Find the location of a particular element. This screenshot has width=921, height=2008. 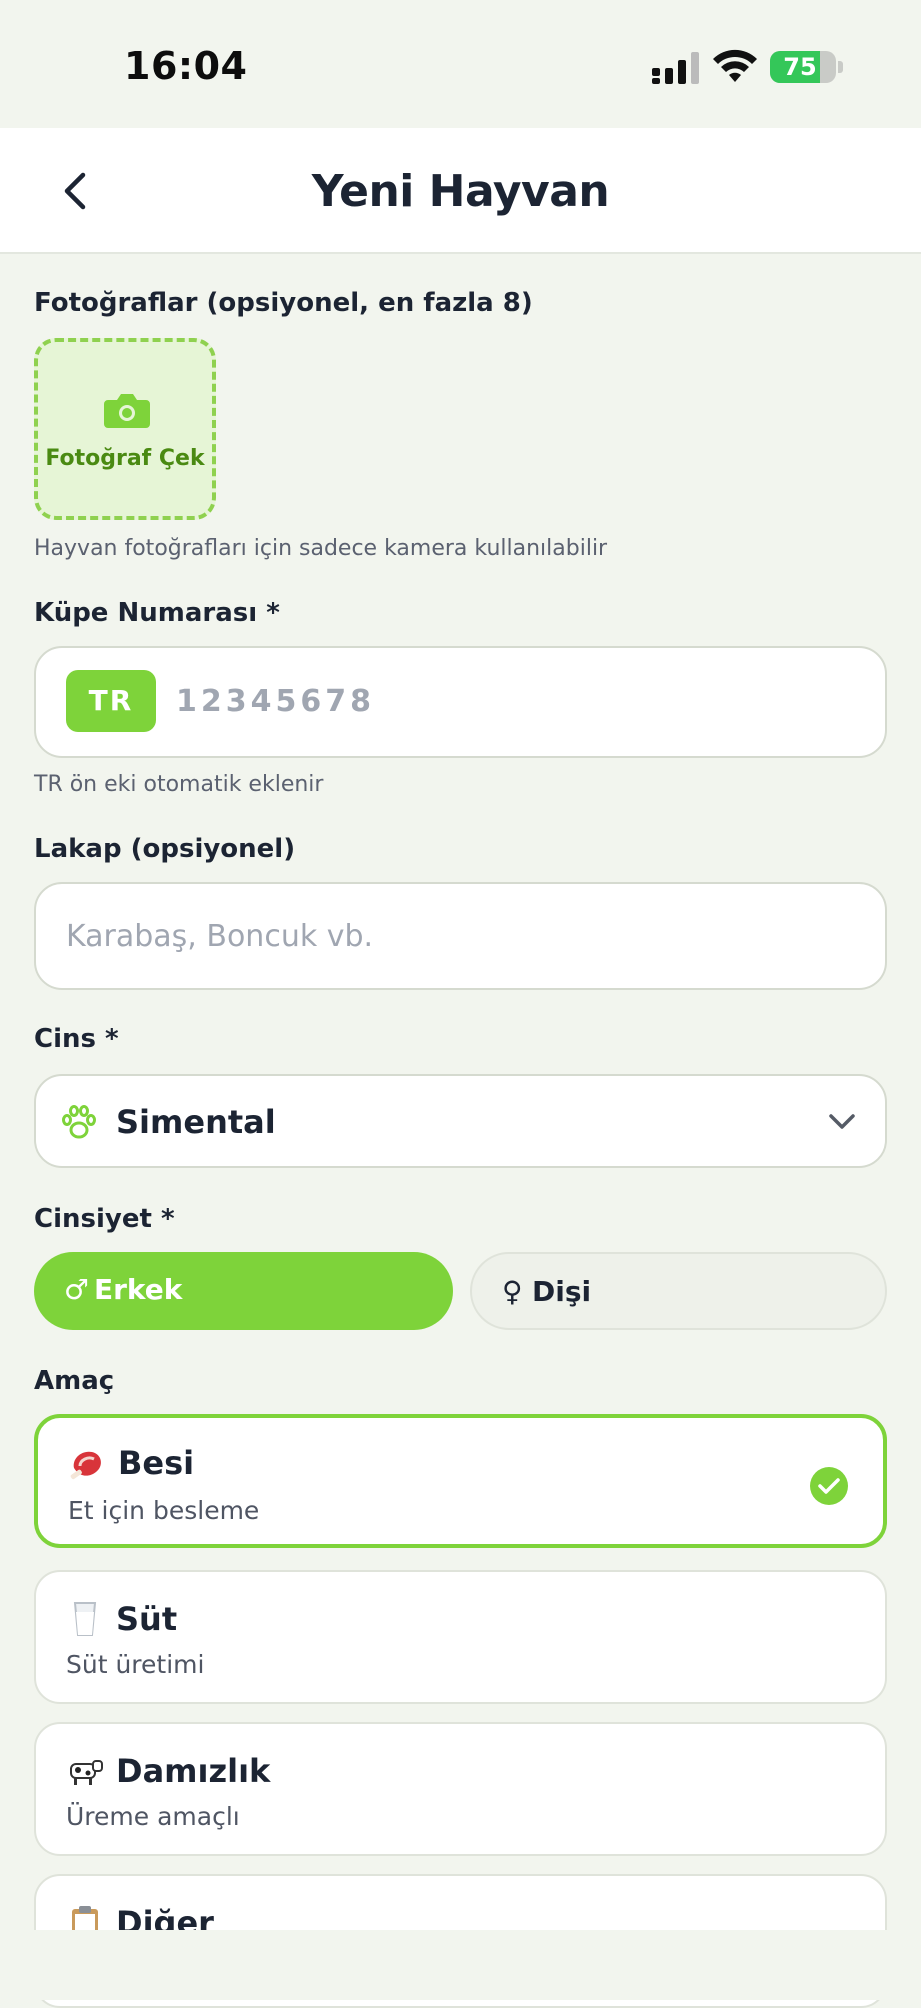

gender-toggle: ♂ Erkek ♀ Dişi is located at coordinates (460, 1291).